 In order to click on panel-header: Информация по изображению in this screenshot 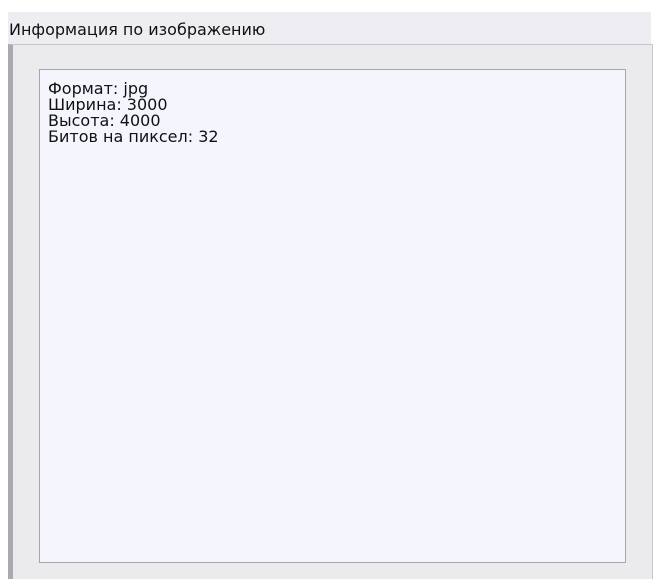, I will do `click(329, 28)`.